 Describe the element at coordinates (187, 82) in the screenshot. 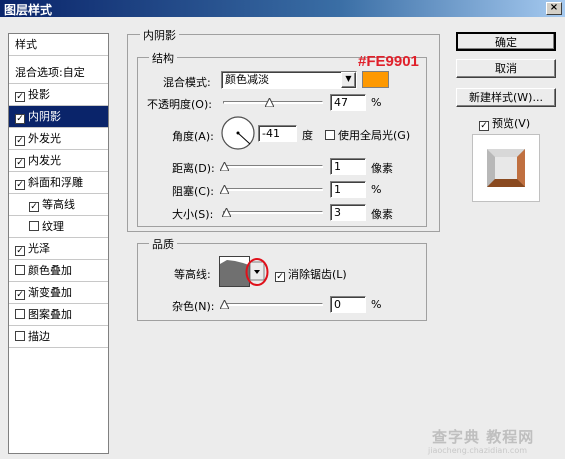

I see `blend-mode-label: 混合模式:` at that location.